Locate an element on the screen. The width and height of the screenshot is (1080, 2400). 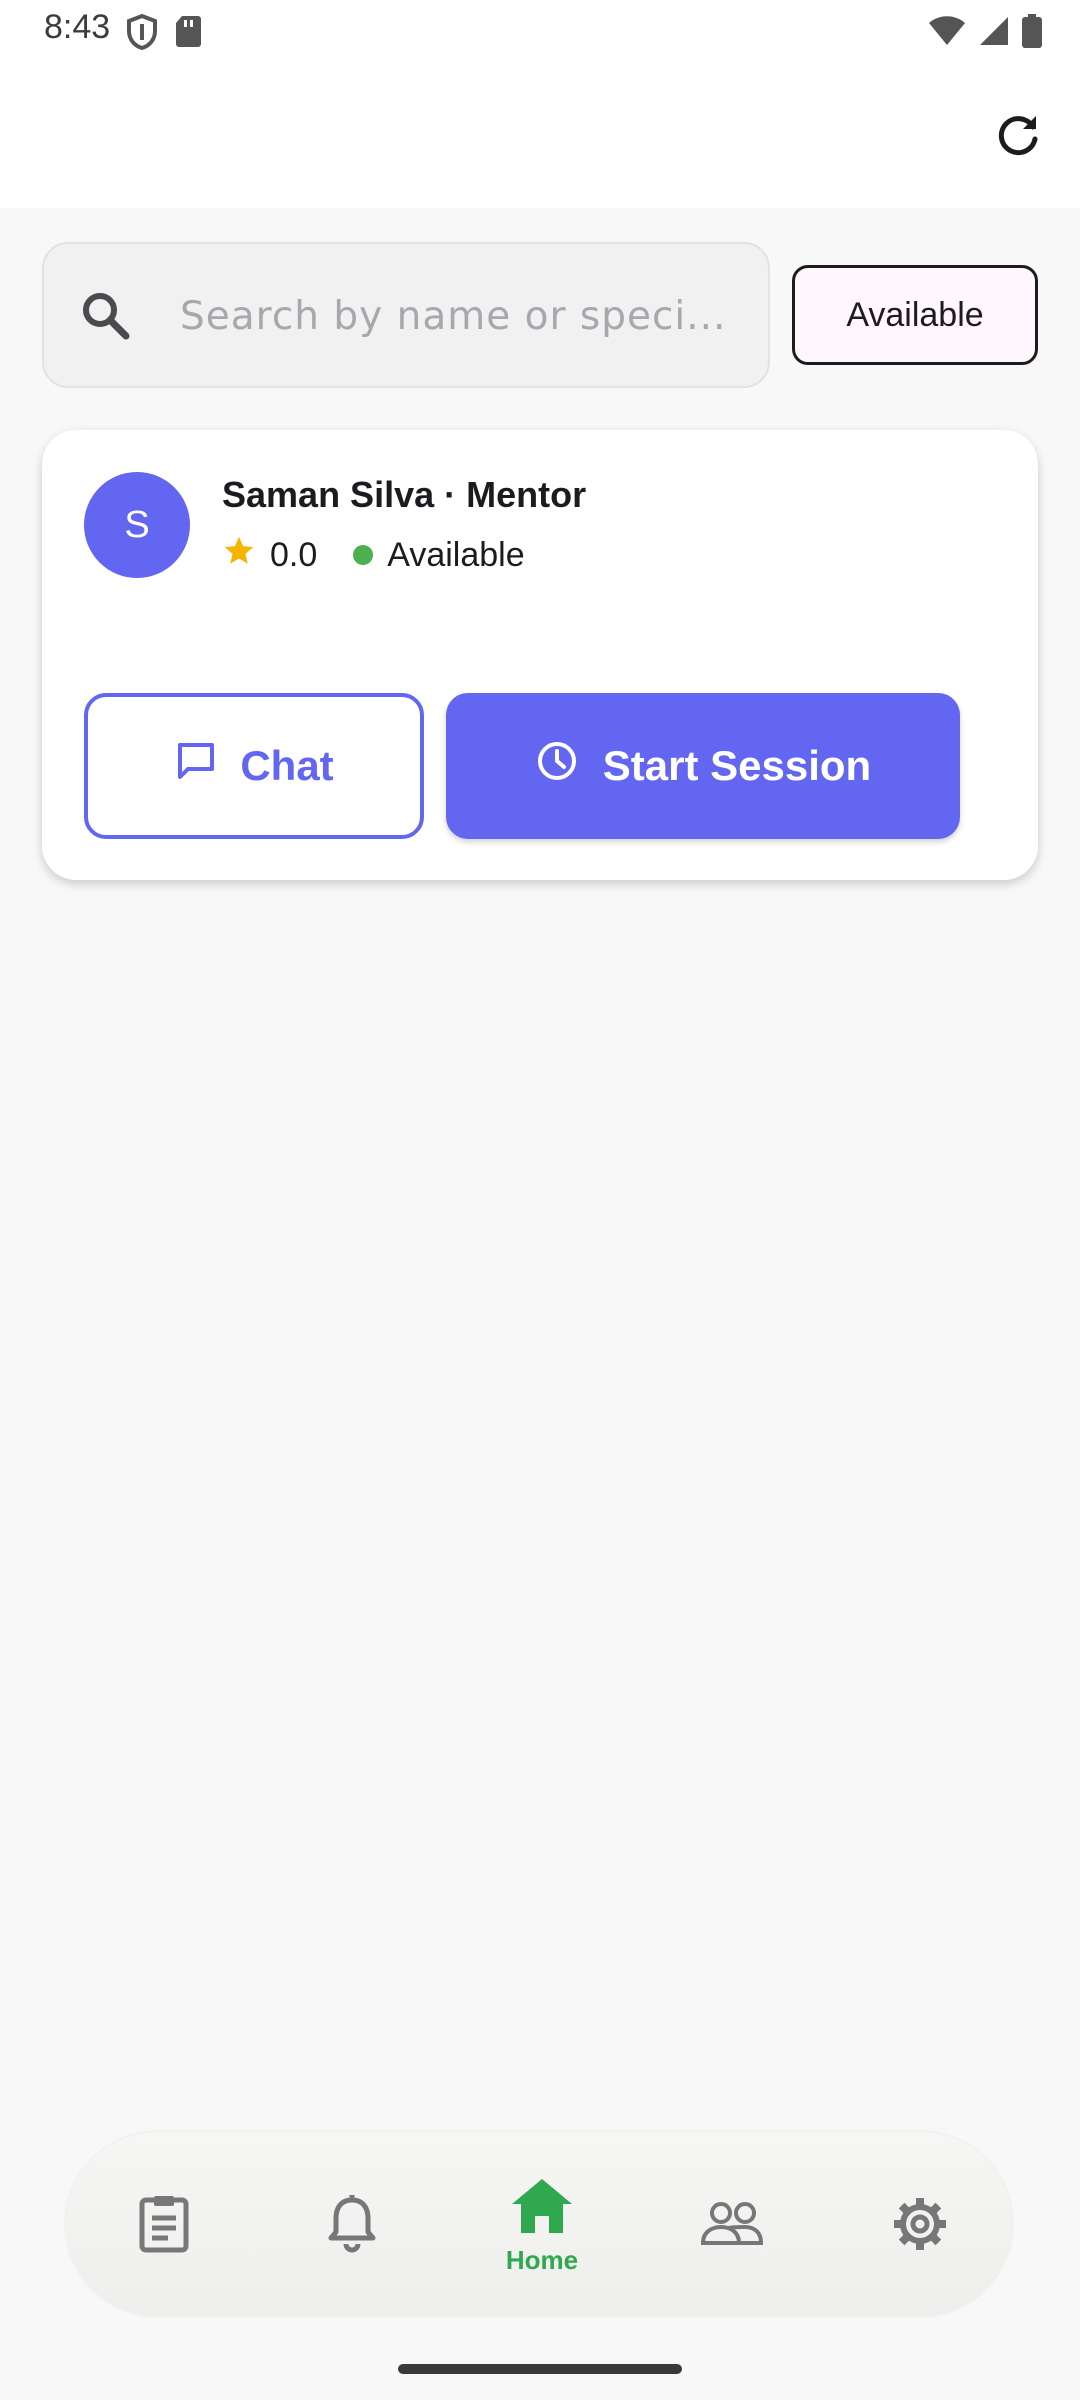
nav-label-home: Home is located at coordinates (542, 2260).